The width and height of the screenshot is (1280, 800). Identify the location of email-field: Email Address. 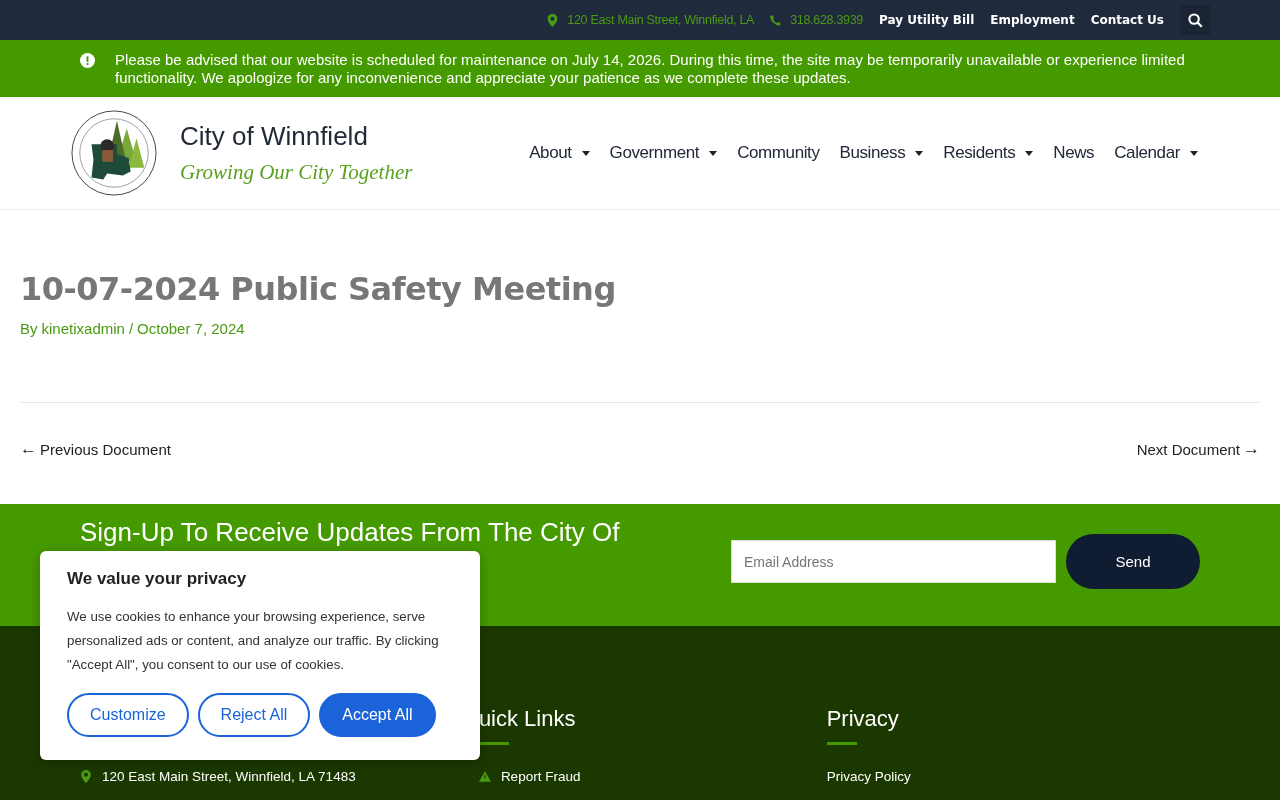
(893, 561).